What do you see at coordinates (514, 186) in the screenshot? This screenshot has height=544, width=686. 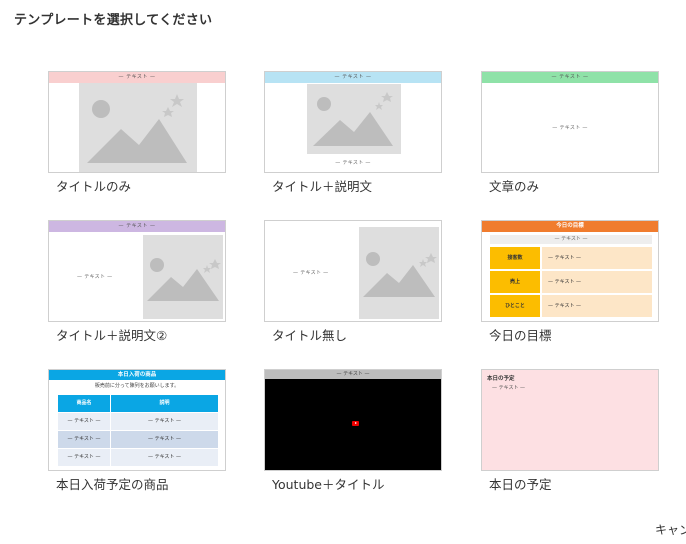 I see `template-label: 文章のみ` at bounding box center [514, 186].